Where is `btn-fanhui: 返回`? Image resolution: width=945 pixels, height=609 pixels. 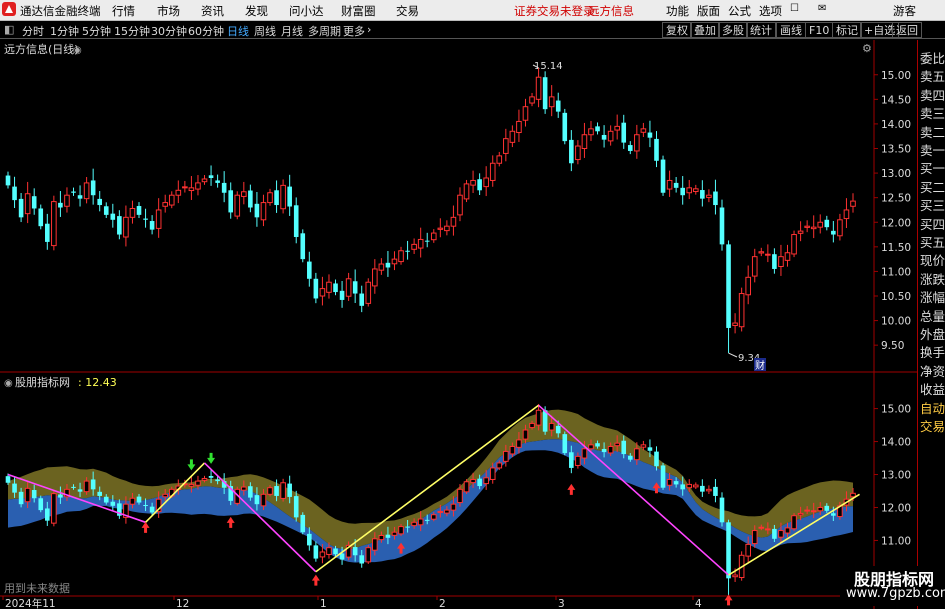
btn-fanhui: 返回 is located at coordinates (907, 30).